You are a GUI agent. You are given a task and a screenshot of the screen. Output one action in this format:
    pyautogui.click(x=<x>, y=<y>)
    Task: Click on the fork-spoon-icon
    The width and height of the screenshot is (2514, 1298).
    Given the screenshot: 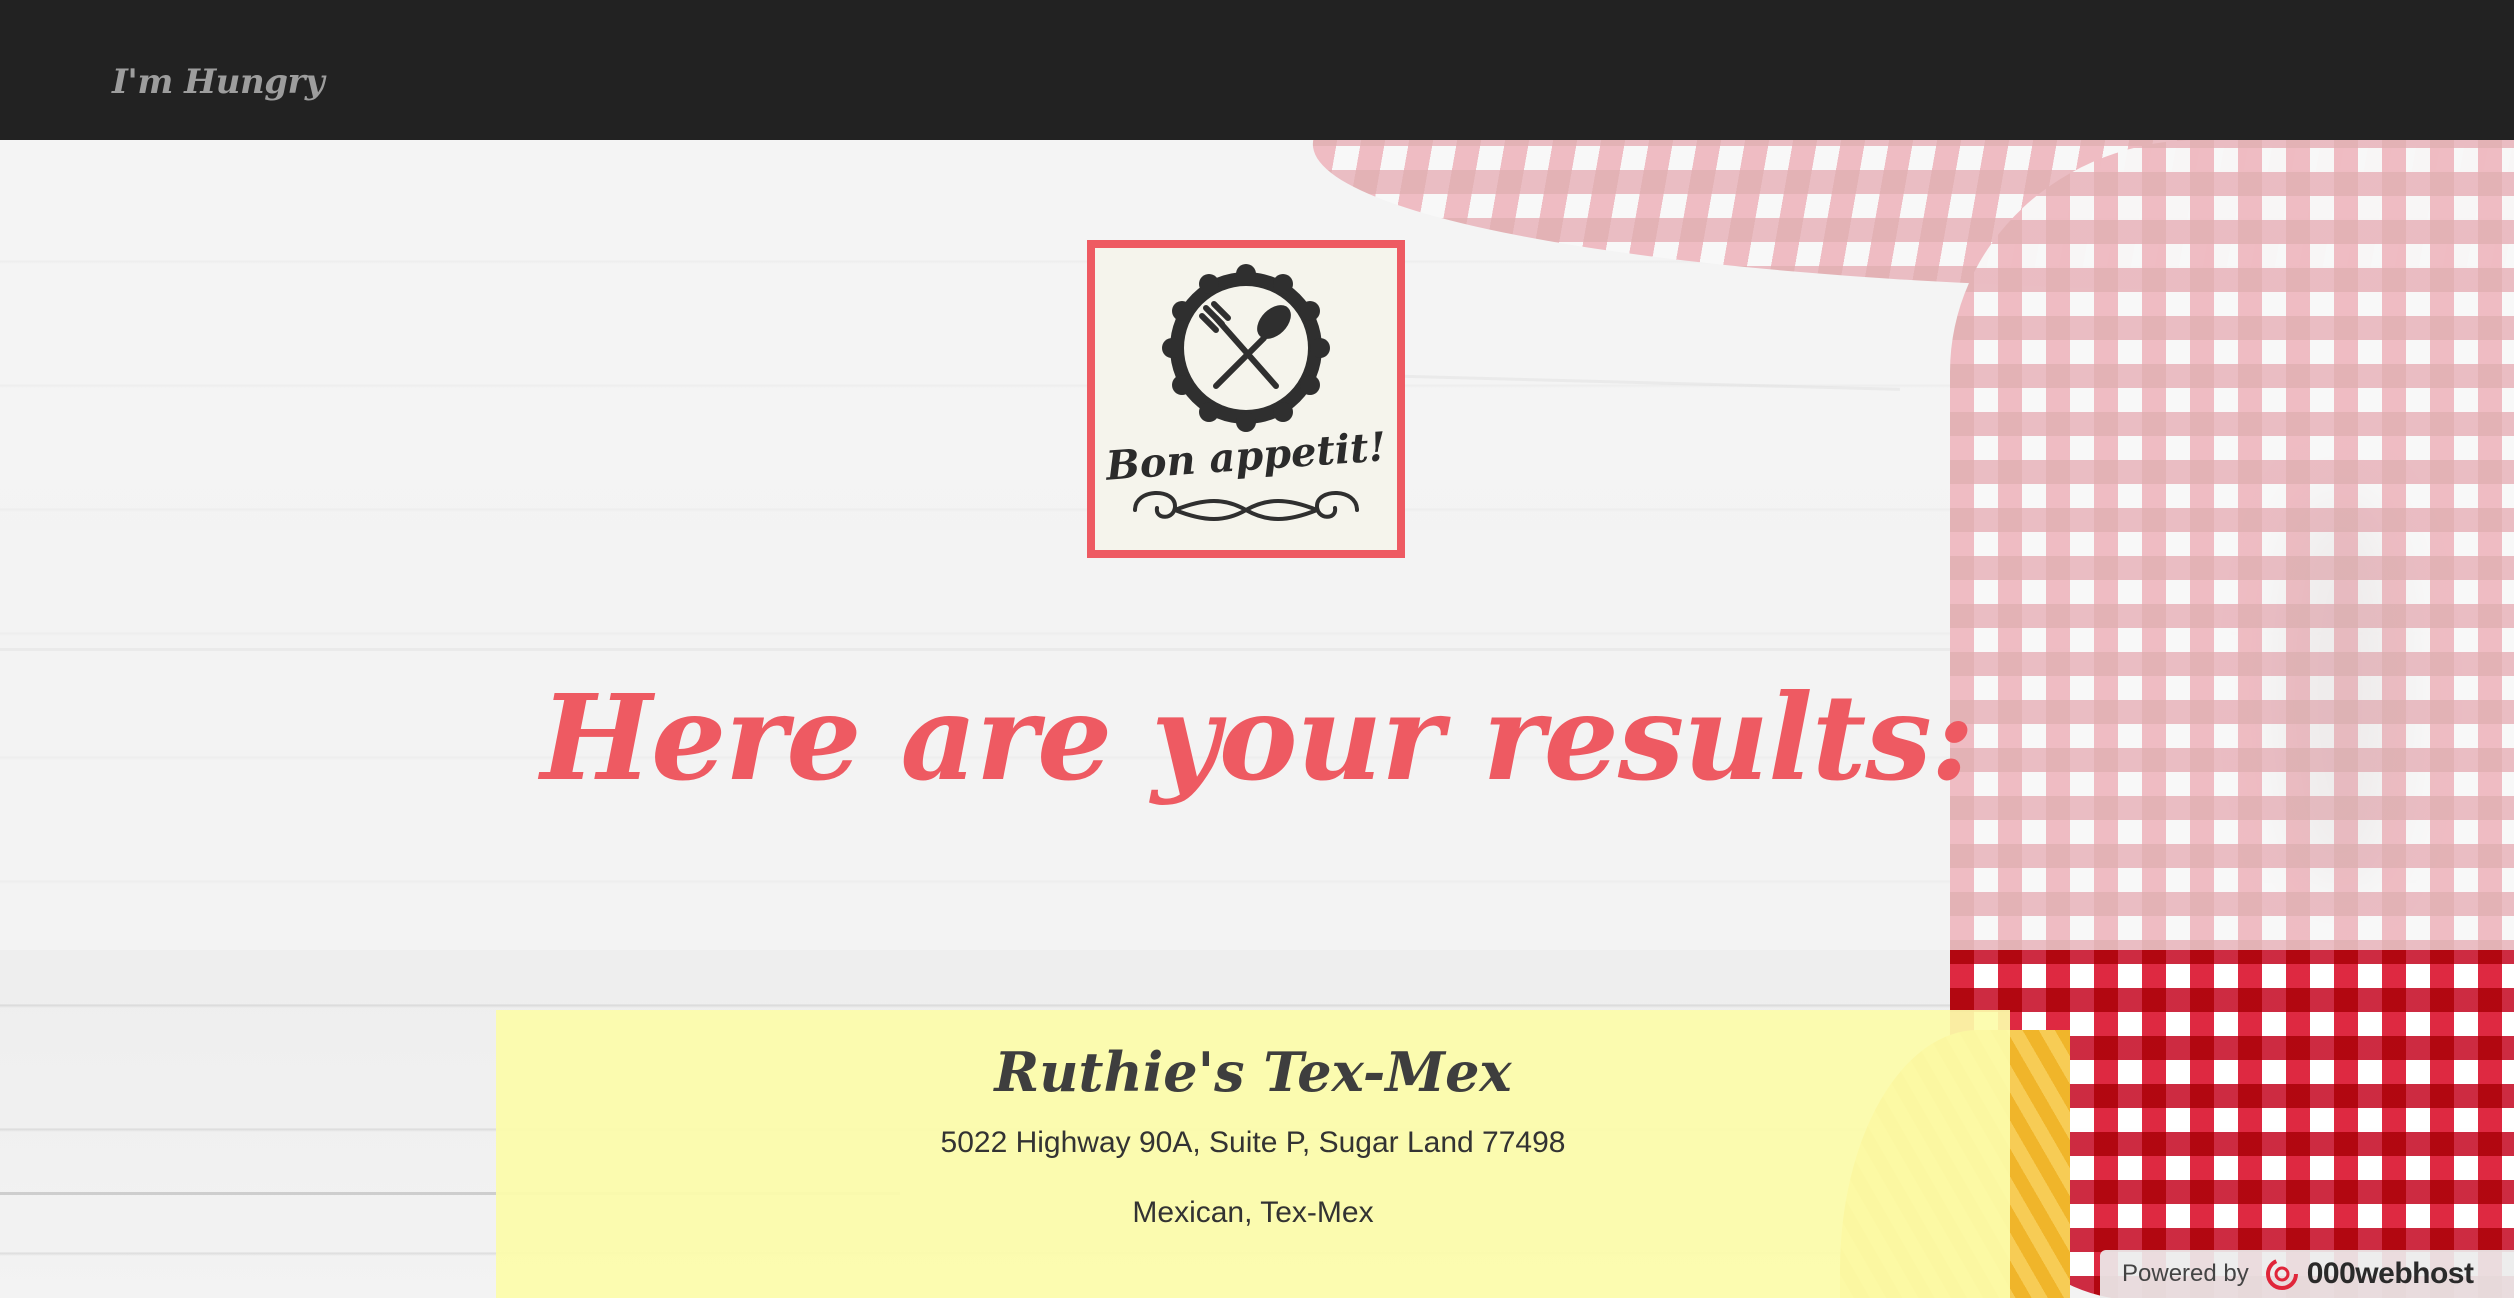 What is the action you would take?
    pyautogui.click(x=1246, y=392)
    